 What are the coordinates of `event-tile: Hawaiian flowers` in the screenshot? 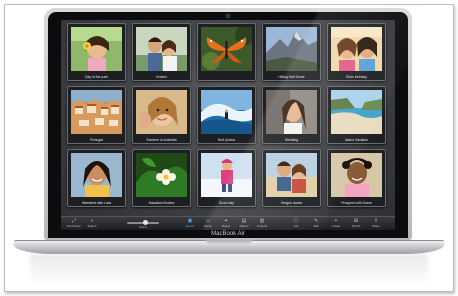 It's located at (161, 178).